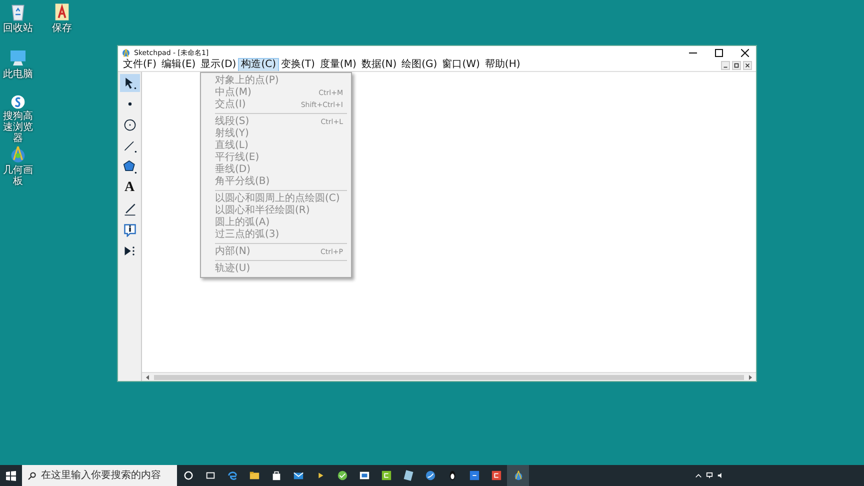  What do you see at coordinates (210, 475) in the screenshot?
I see `task-view-icon` at bounding box center [210, 475].